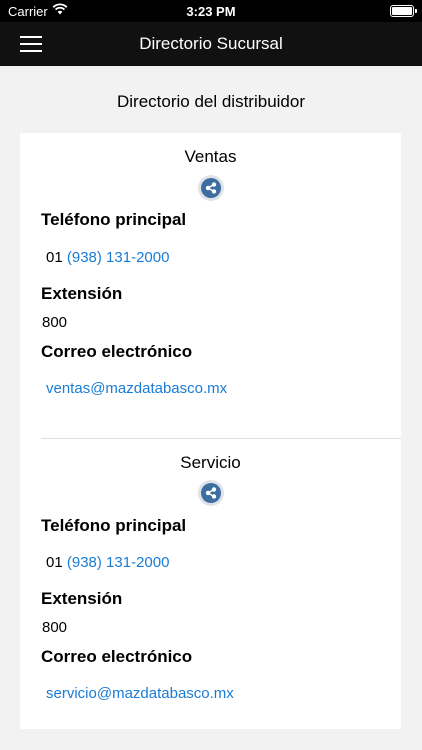 This screenshot has height=750, width=422. I want to click on nav-bar: Directorio Sucursal, so click(211, 44).